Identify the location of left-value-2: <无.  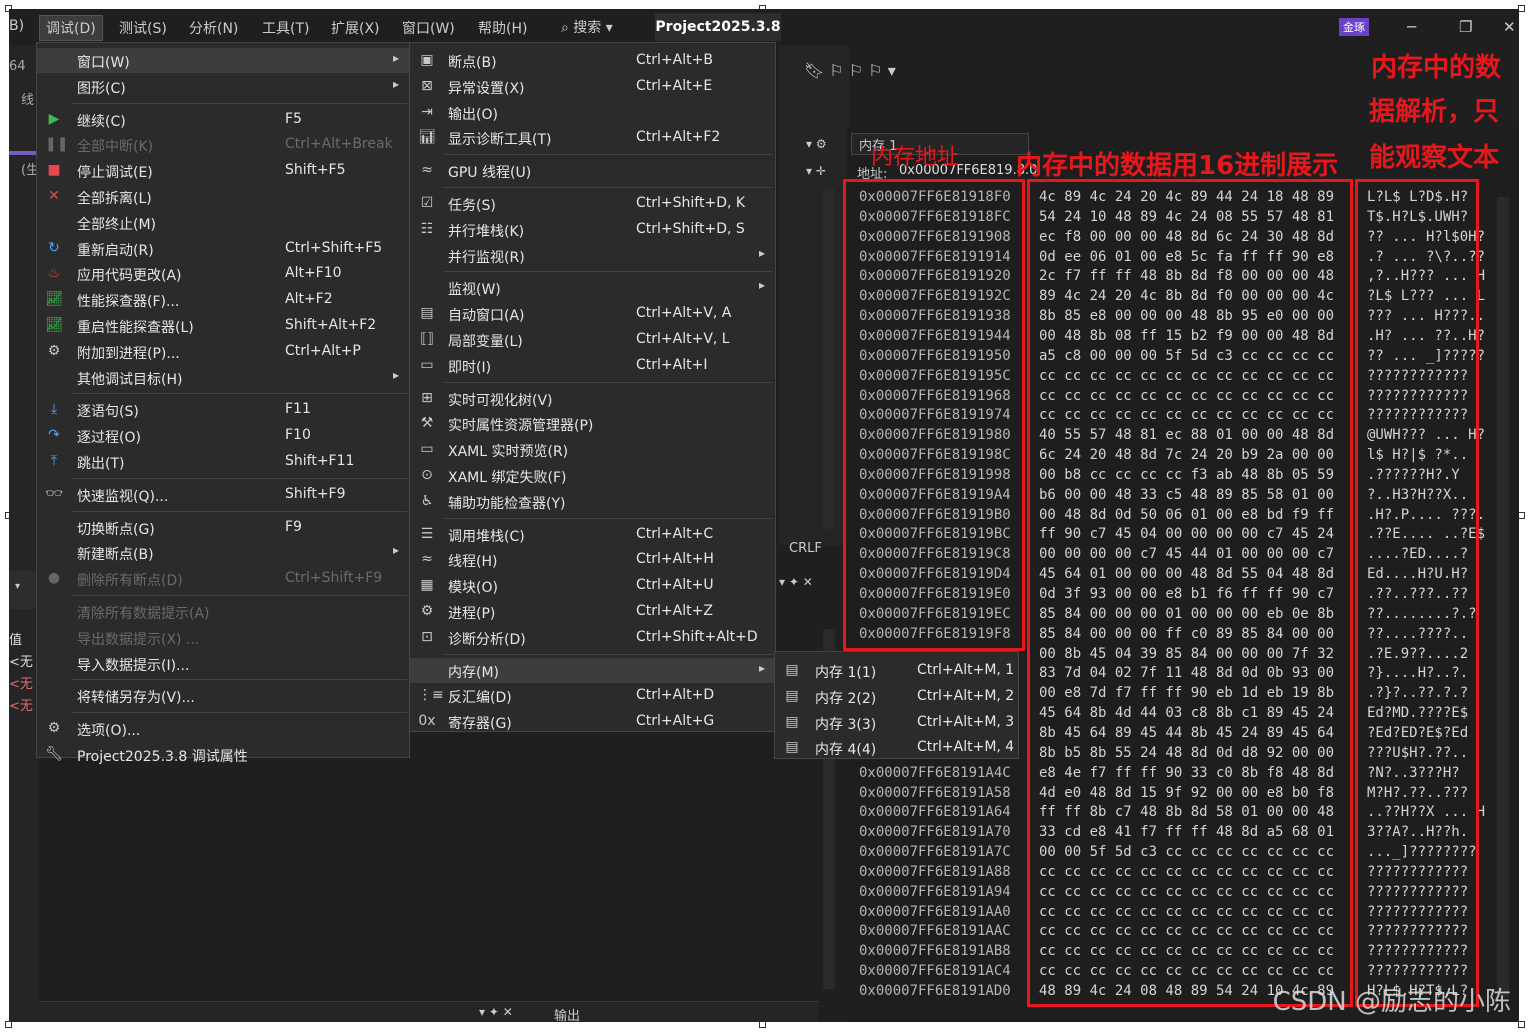
(21, 684).